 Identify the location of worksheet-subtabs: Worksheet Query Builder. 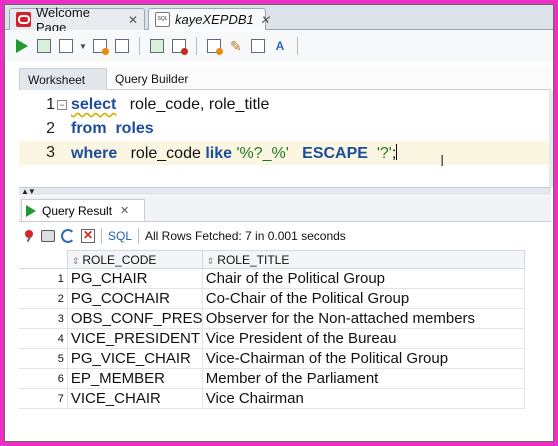
(285, 78).